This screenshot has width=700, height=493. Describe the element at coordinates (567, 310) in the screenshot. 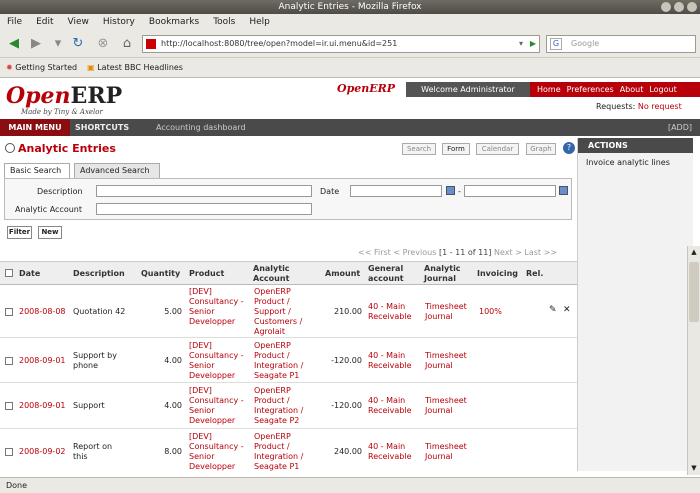

I see `delete-icon: ✕` at that location.